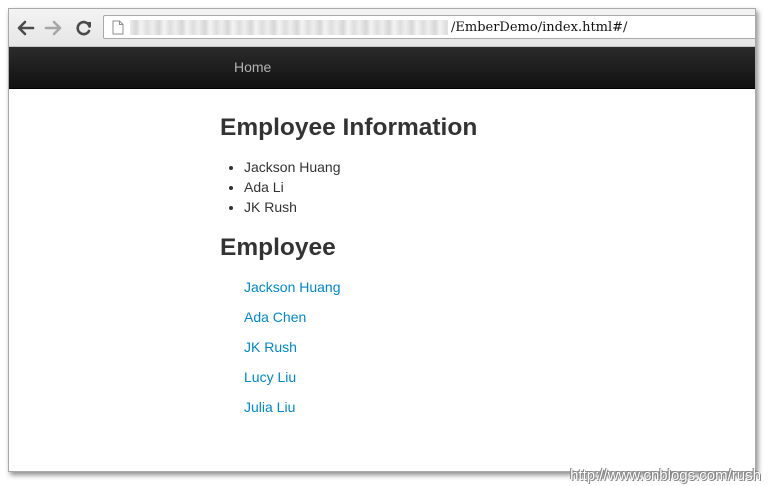 The height and width of the screenshot is (486, 769). I want to click on employee-link-jk-rush: JK Rush, so click(270, 347).